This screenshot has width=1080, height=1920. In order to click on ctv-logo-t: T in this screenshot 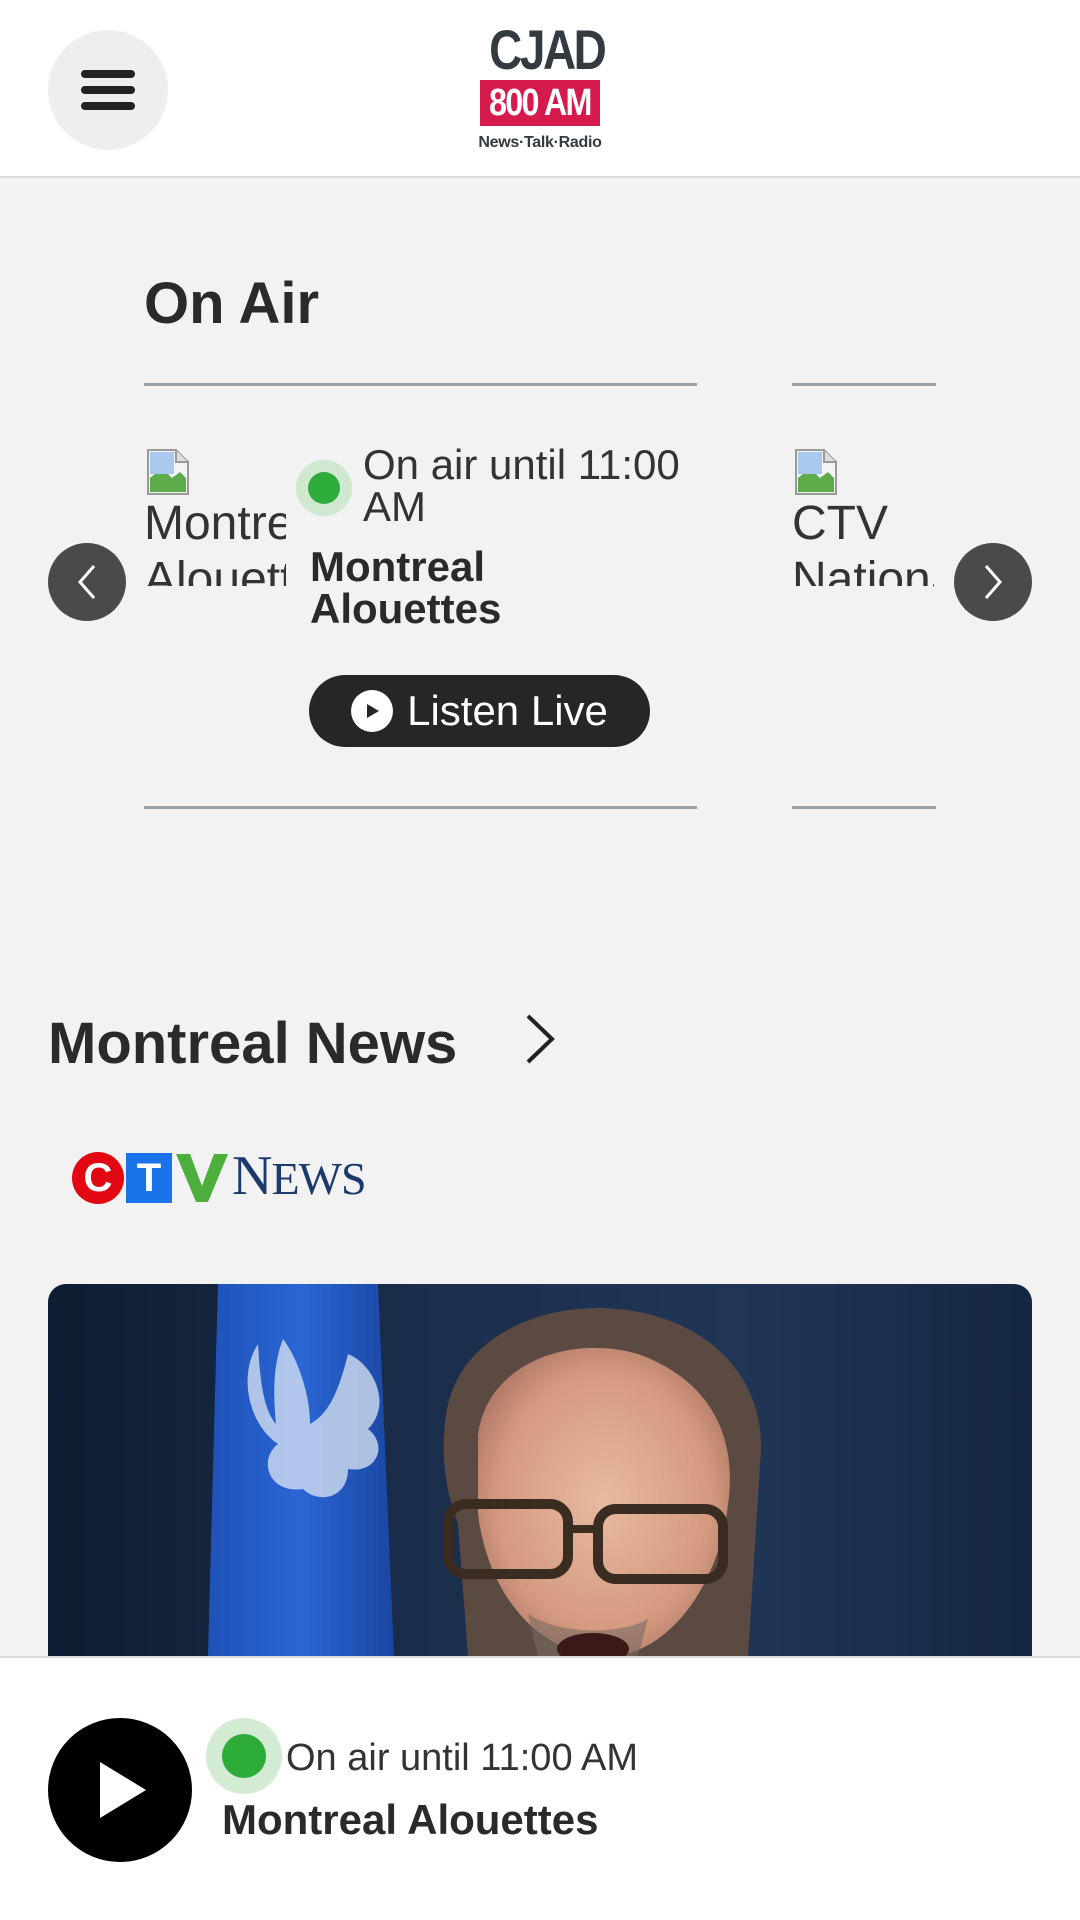, I will do `click(149, 1177)`.